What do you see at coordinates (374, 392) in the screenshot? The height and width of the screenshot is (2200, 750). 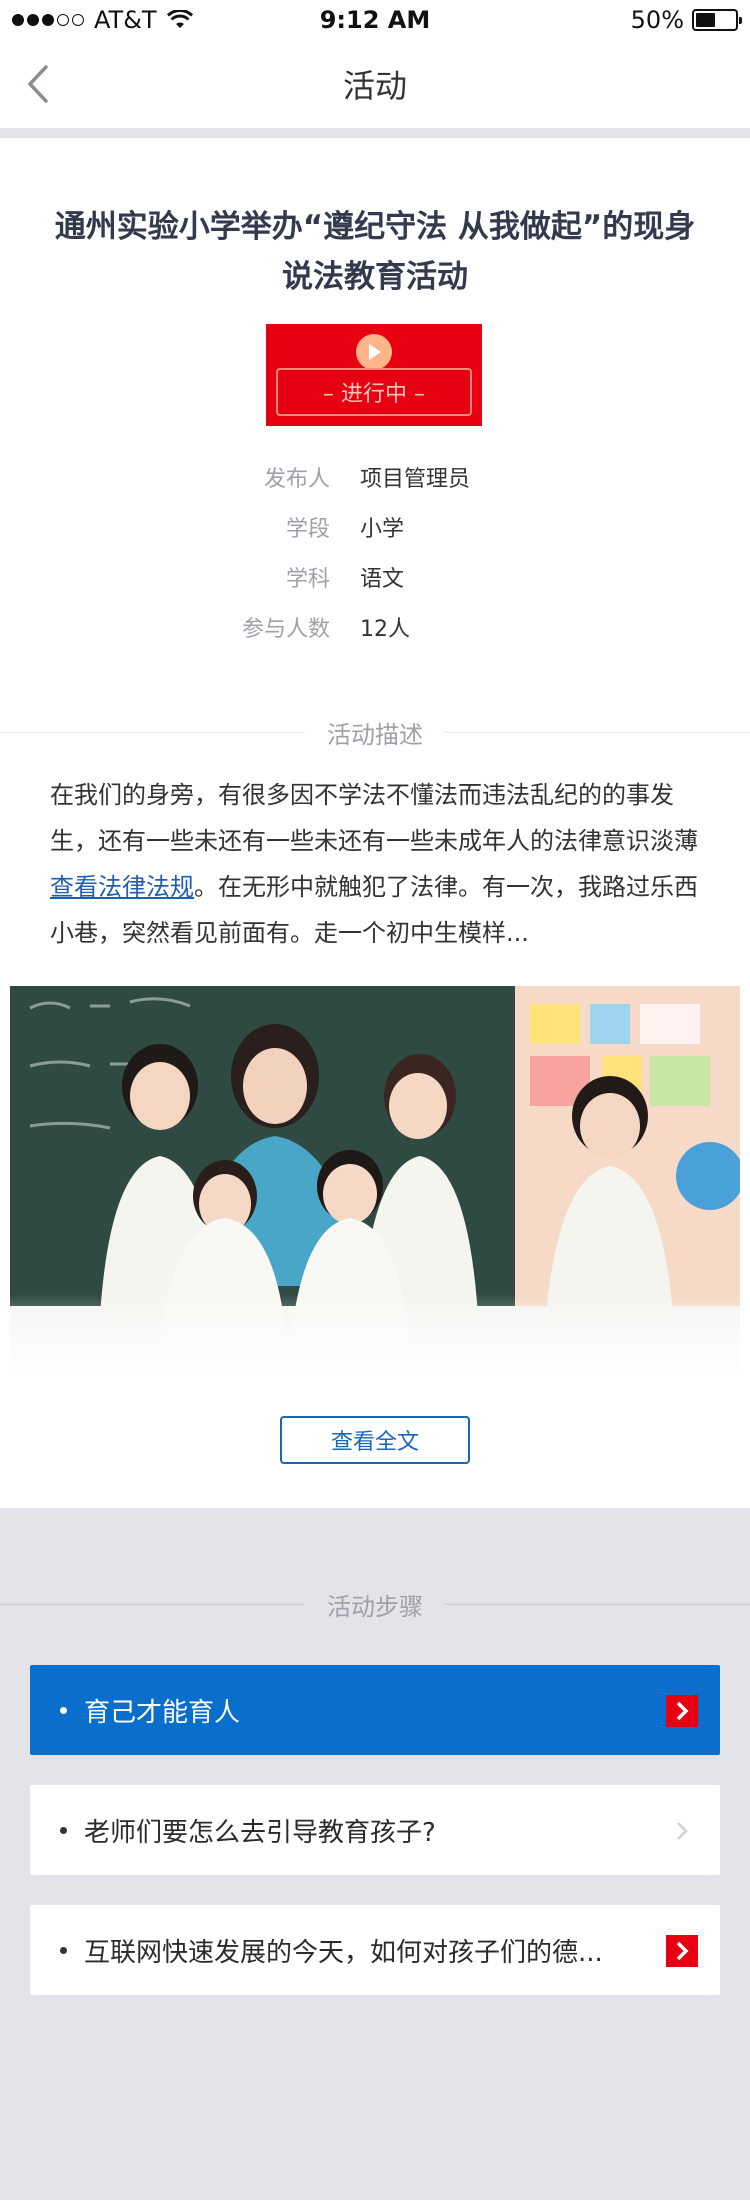 I see `status-label: – 进行中 –` at bounding box center [374, 392].